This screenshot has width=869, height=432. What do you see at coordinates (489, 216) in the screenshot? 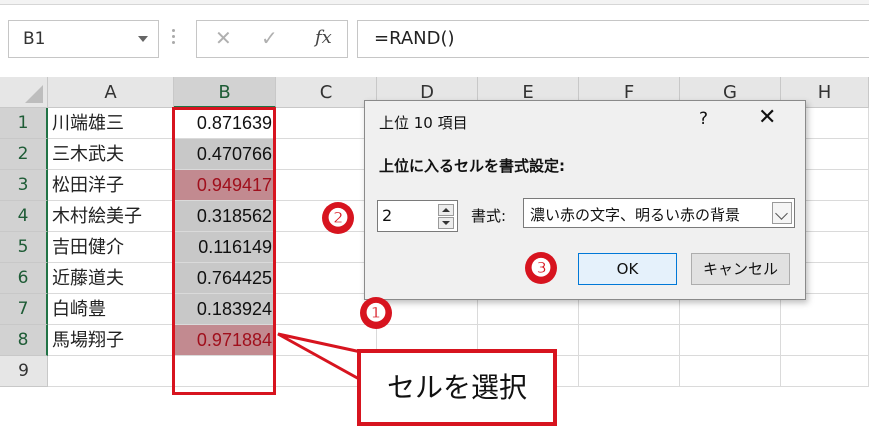
I see `format-label: 書式:` at bounding box center [489, 216].